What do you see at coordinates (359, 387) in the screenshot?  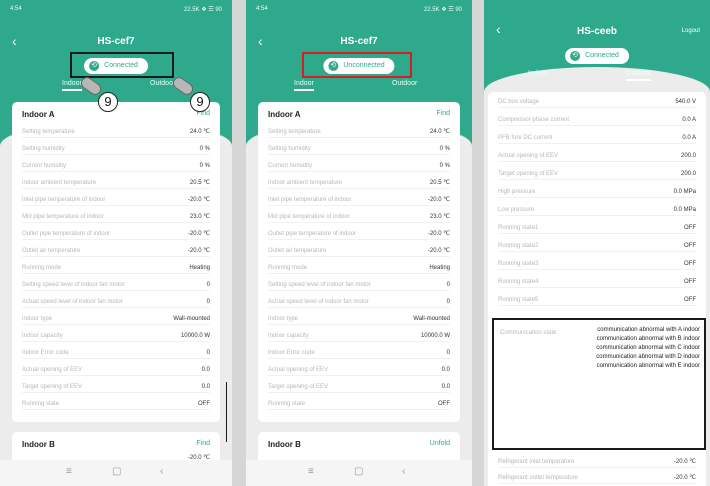 I see `table-row: Target opening of EEV 0.0` at bounding box center [359, 387].